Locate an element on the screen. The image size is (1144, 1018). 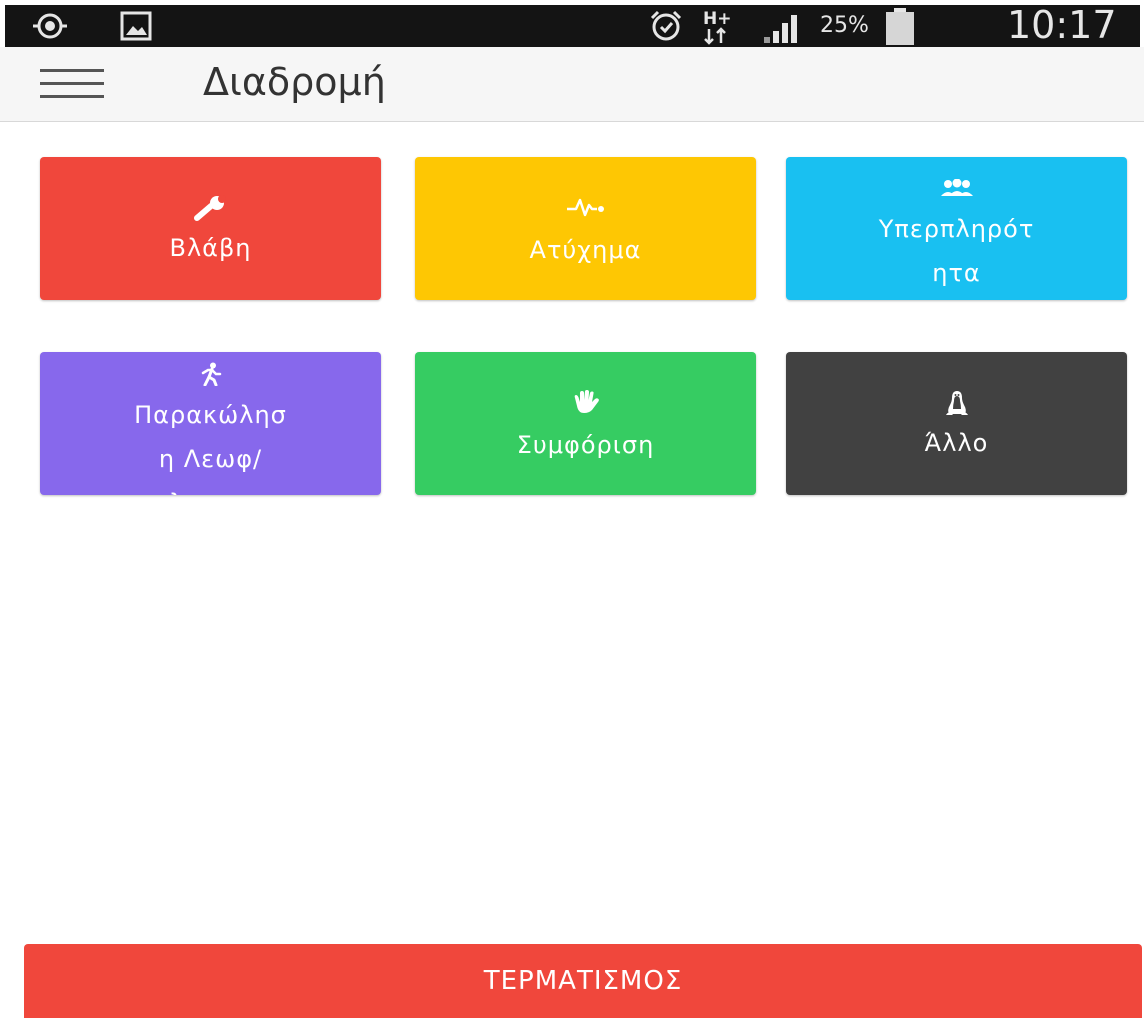
page-title: Διαδρομή is located at coordinates (294, 82).